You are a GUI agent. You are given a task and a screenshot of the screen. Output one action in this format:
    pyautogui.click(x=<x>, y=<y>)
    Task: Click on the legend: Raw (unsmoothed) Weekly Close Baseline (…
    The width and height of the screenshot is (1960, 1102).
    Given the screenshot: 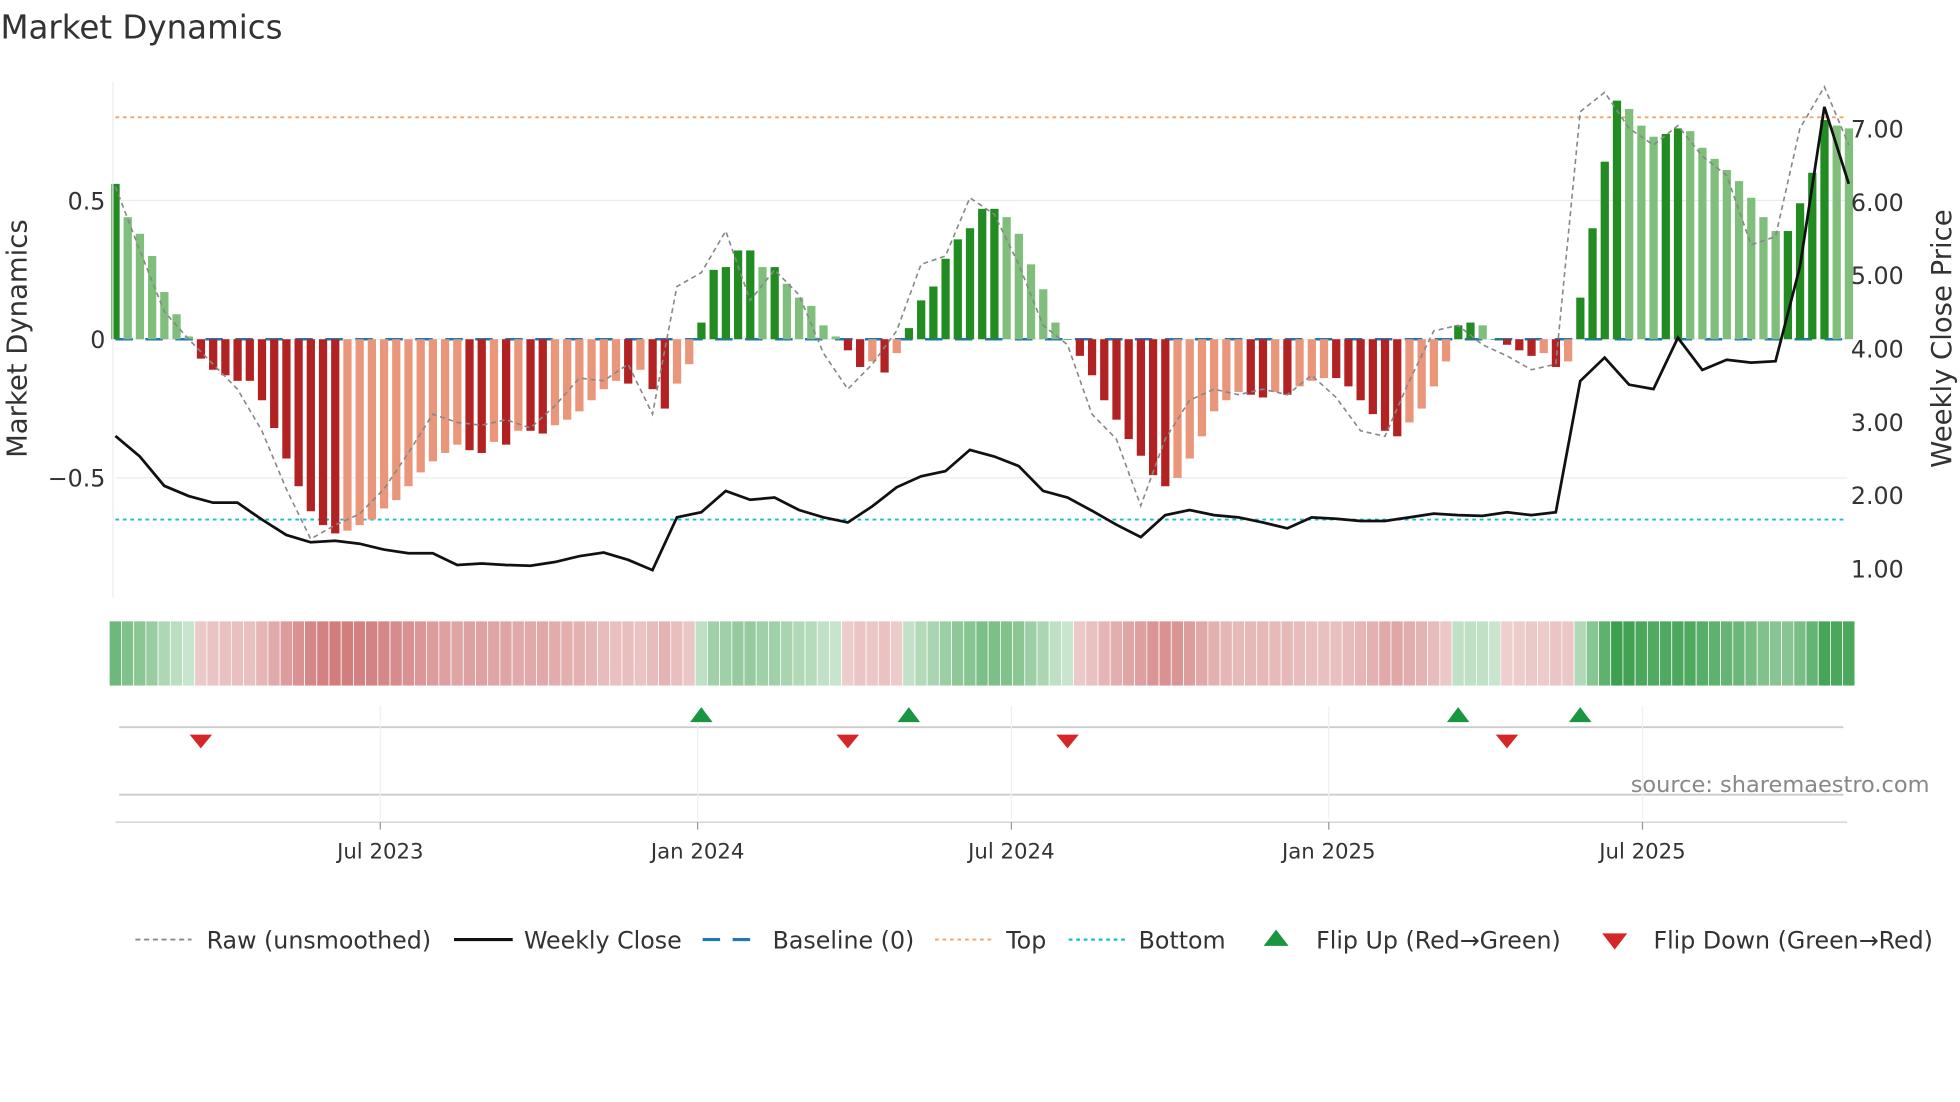 What is the action you would take?
    pyautogui.click(x=1034, y=940)
    